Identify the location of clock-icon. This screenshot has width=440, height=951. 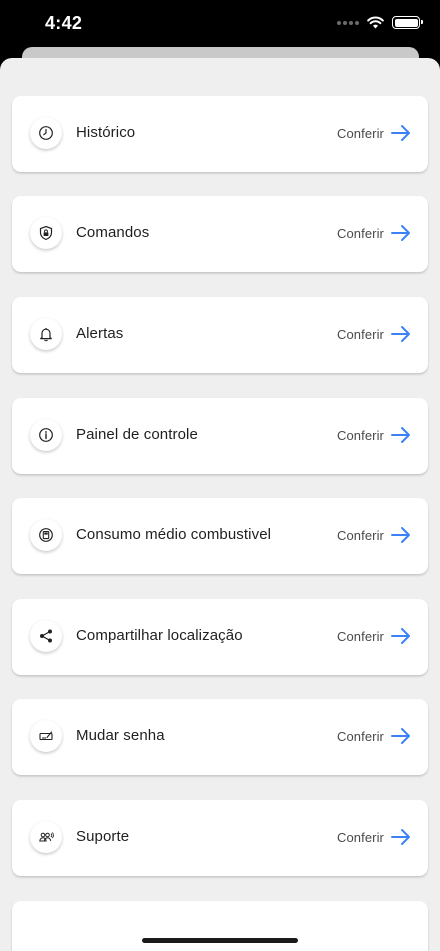
(46, 133).